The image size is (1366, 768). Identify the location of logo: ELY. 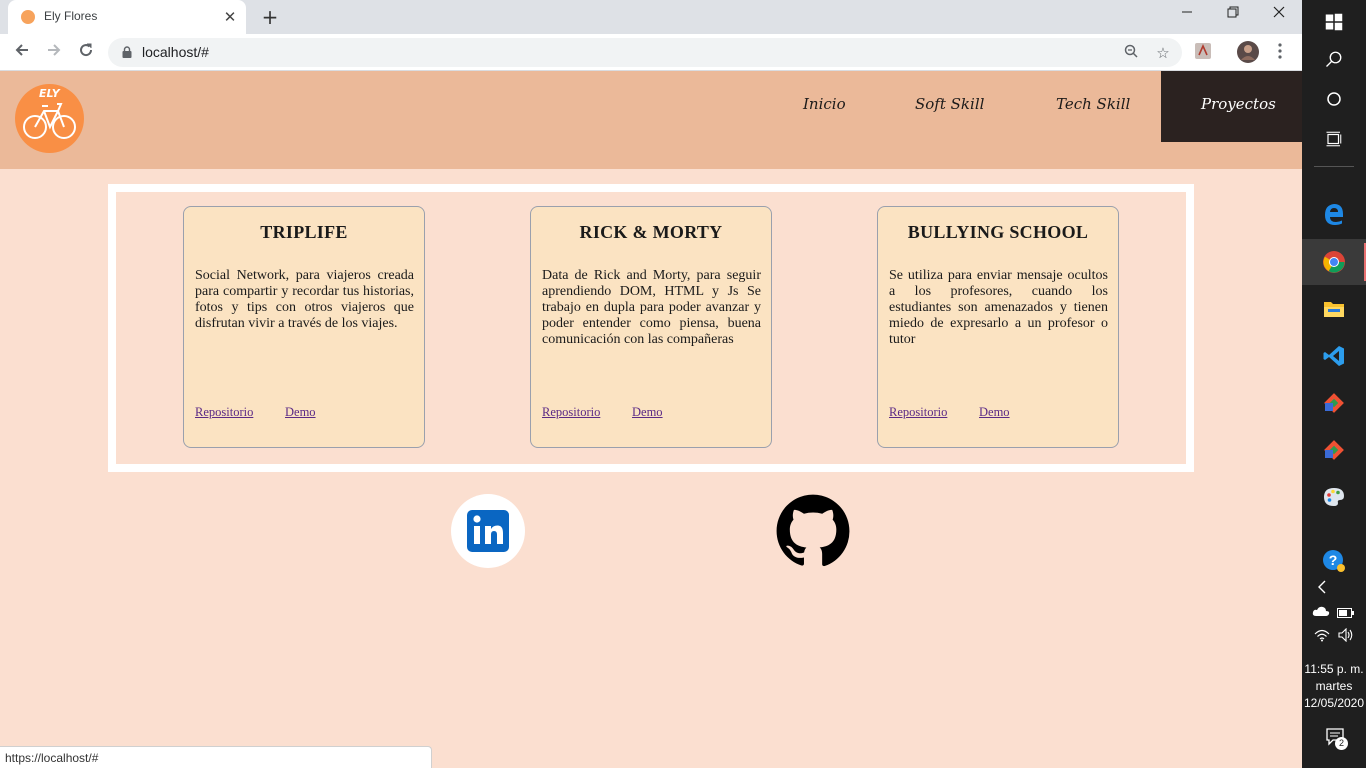
(49, 118).